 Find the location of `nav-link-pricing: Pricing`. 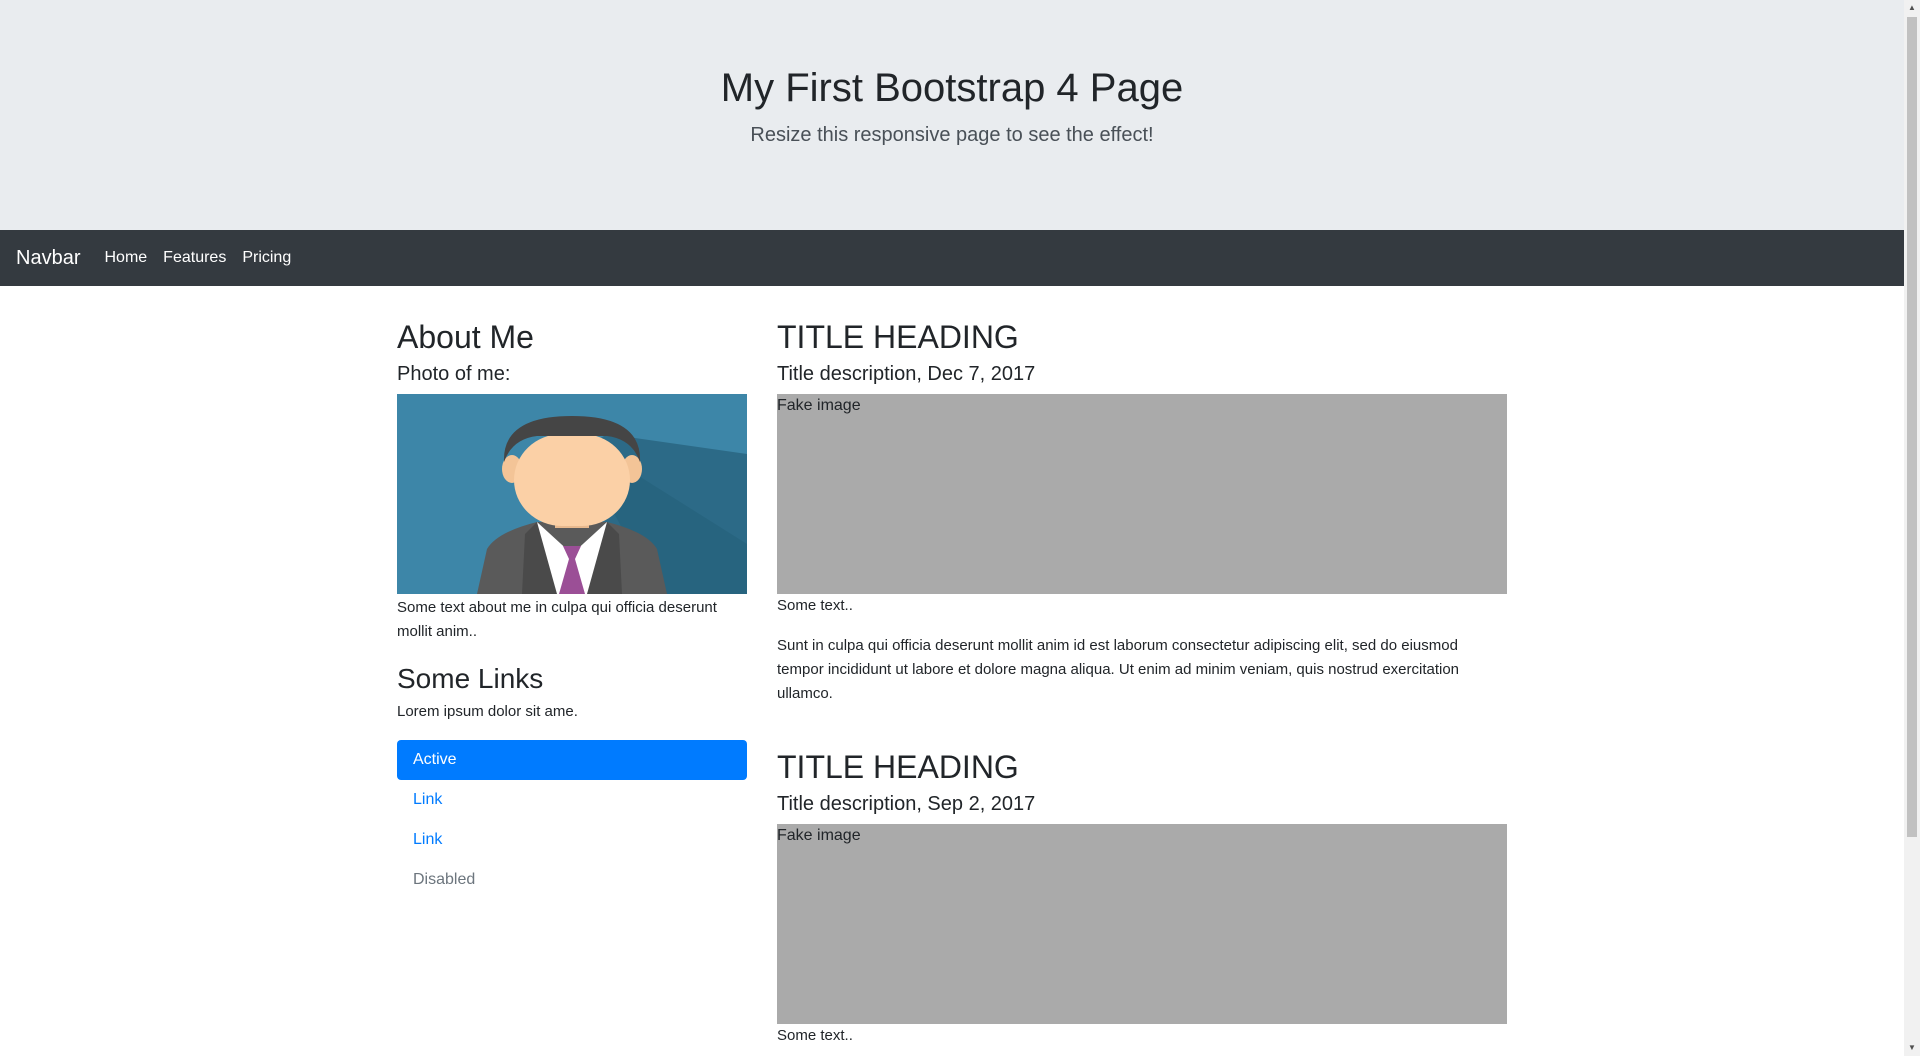

nav-link-pricing: Pricing is located at coordinates (266, 258).